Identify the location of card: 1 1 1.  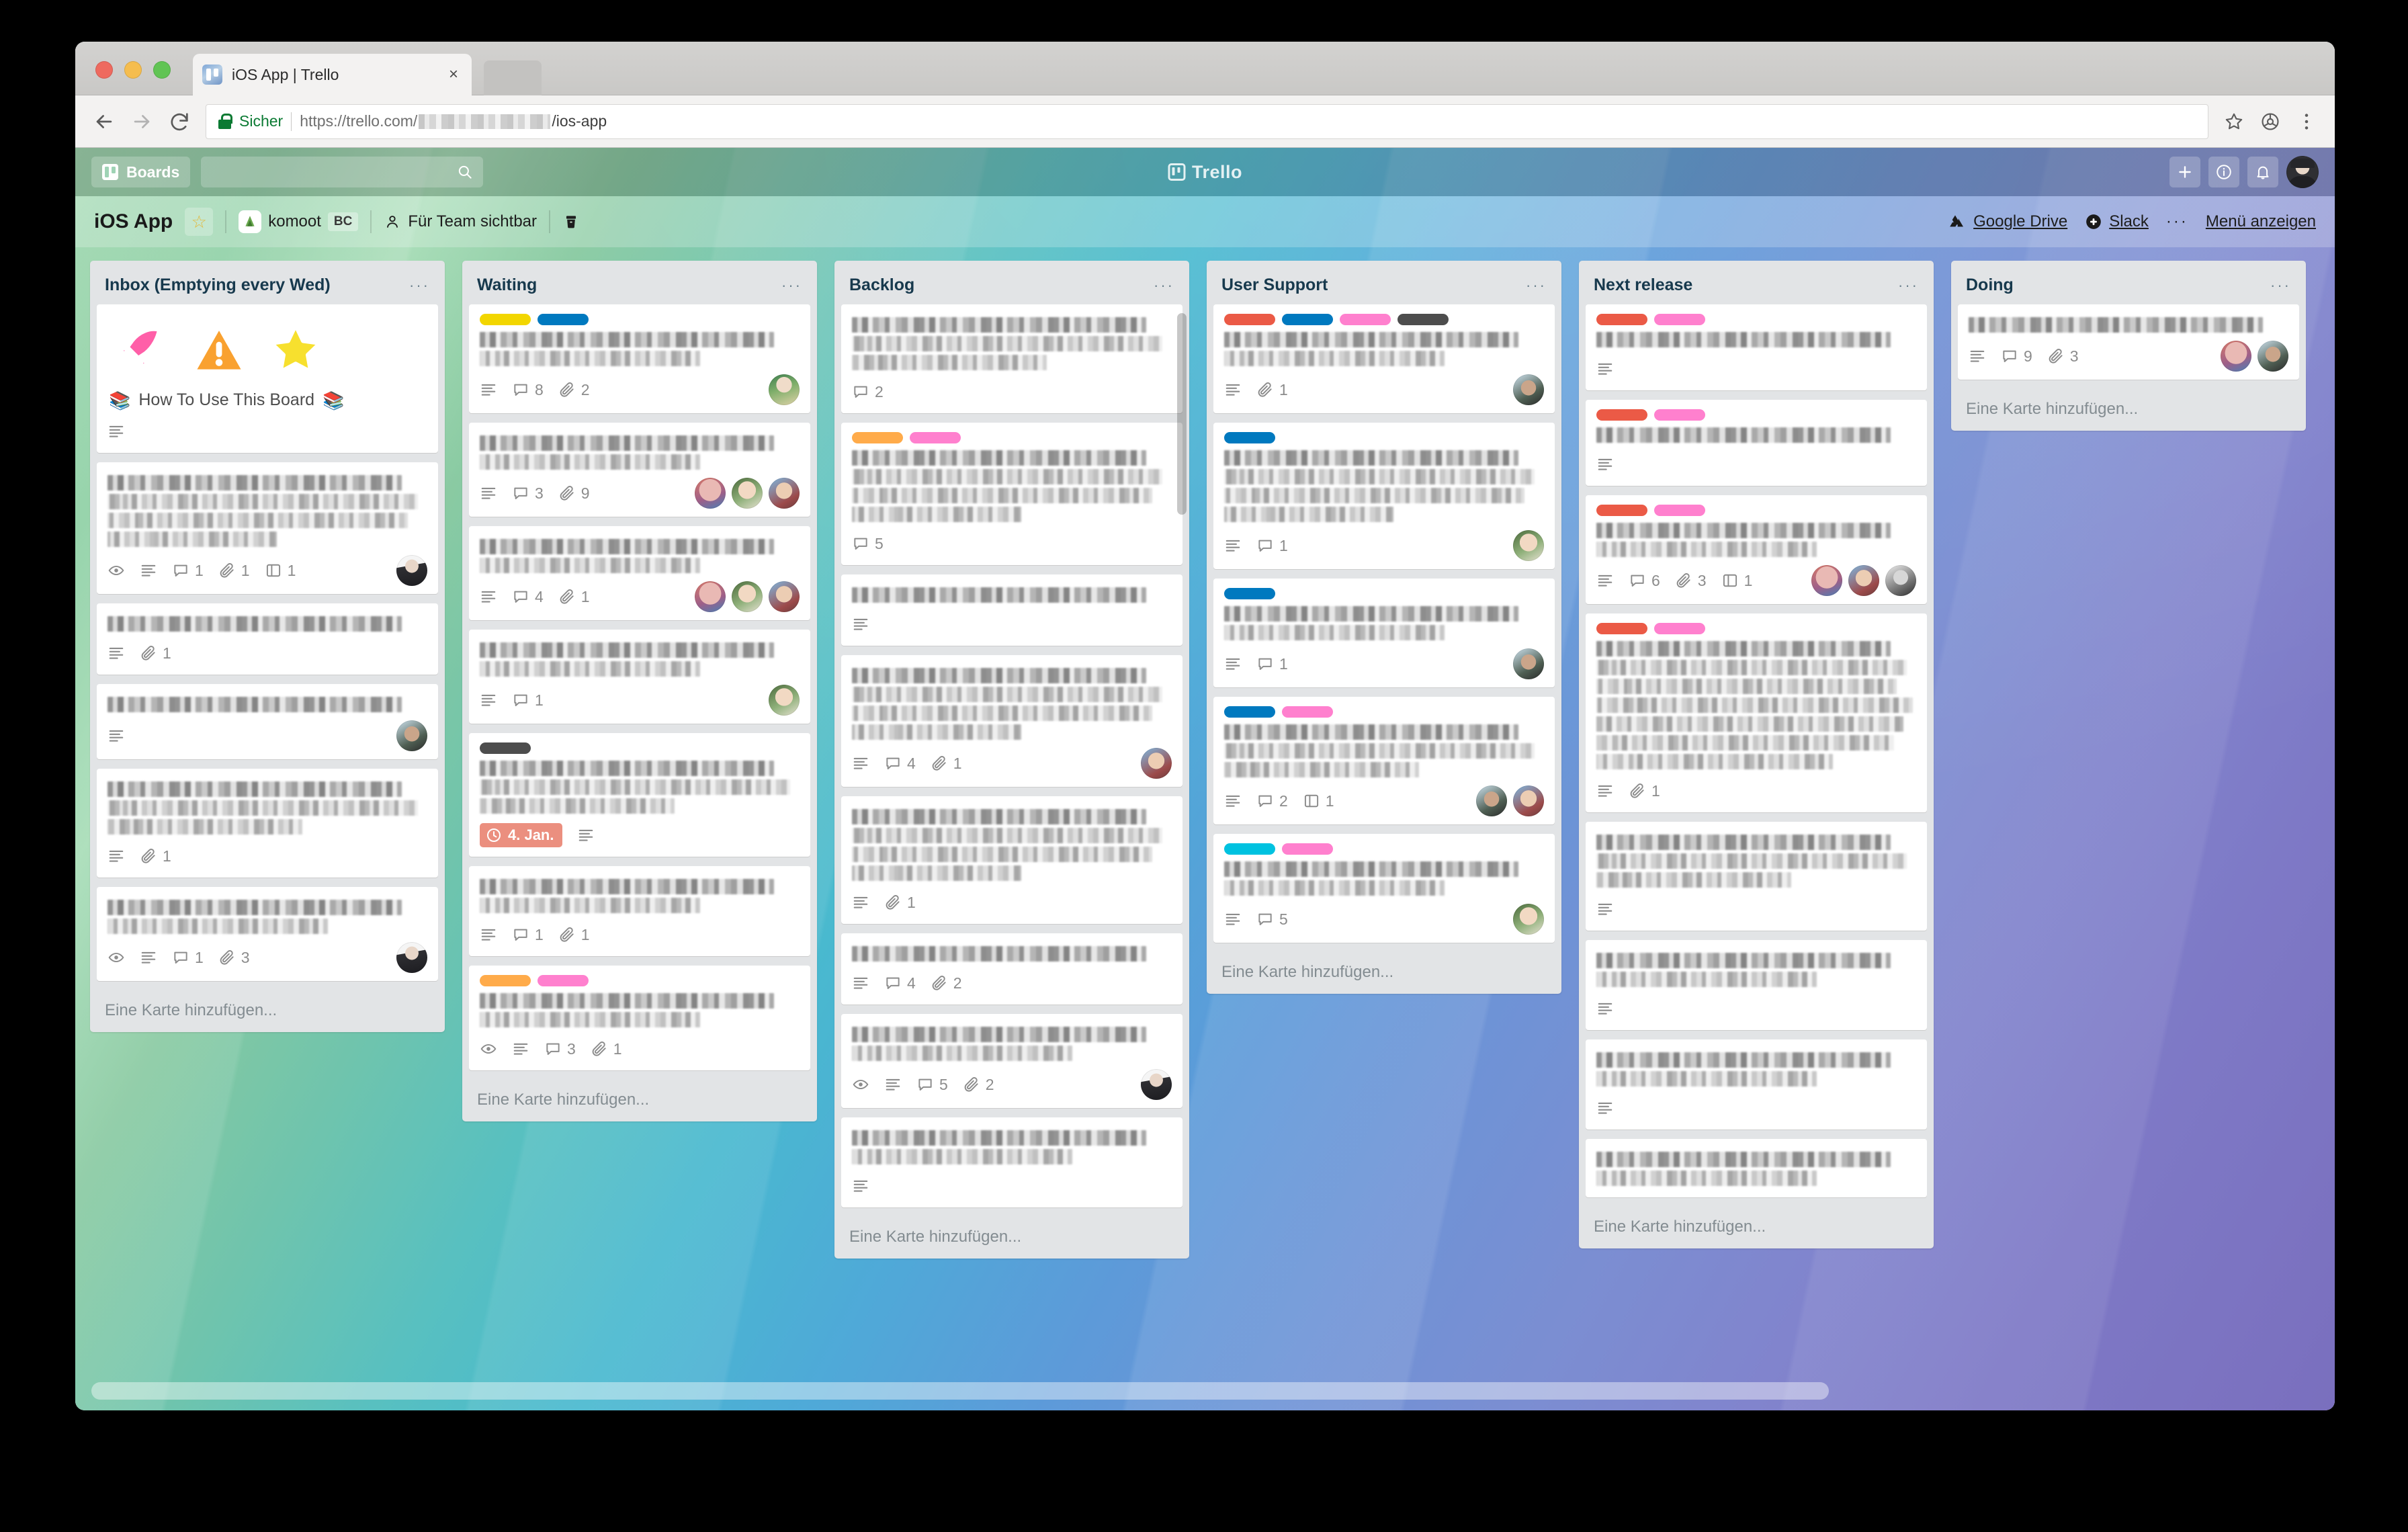
(267, 528).